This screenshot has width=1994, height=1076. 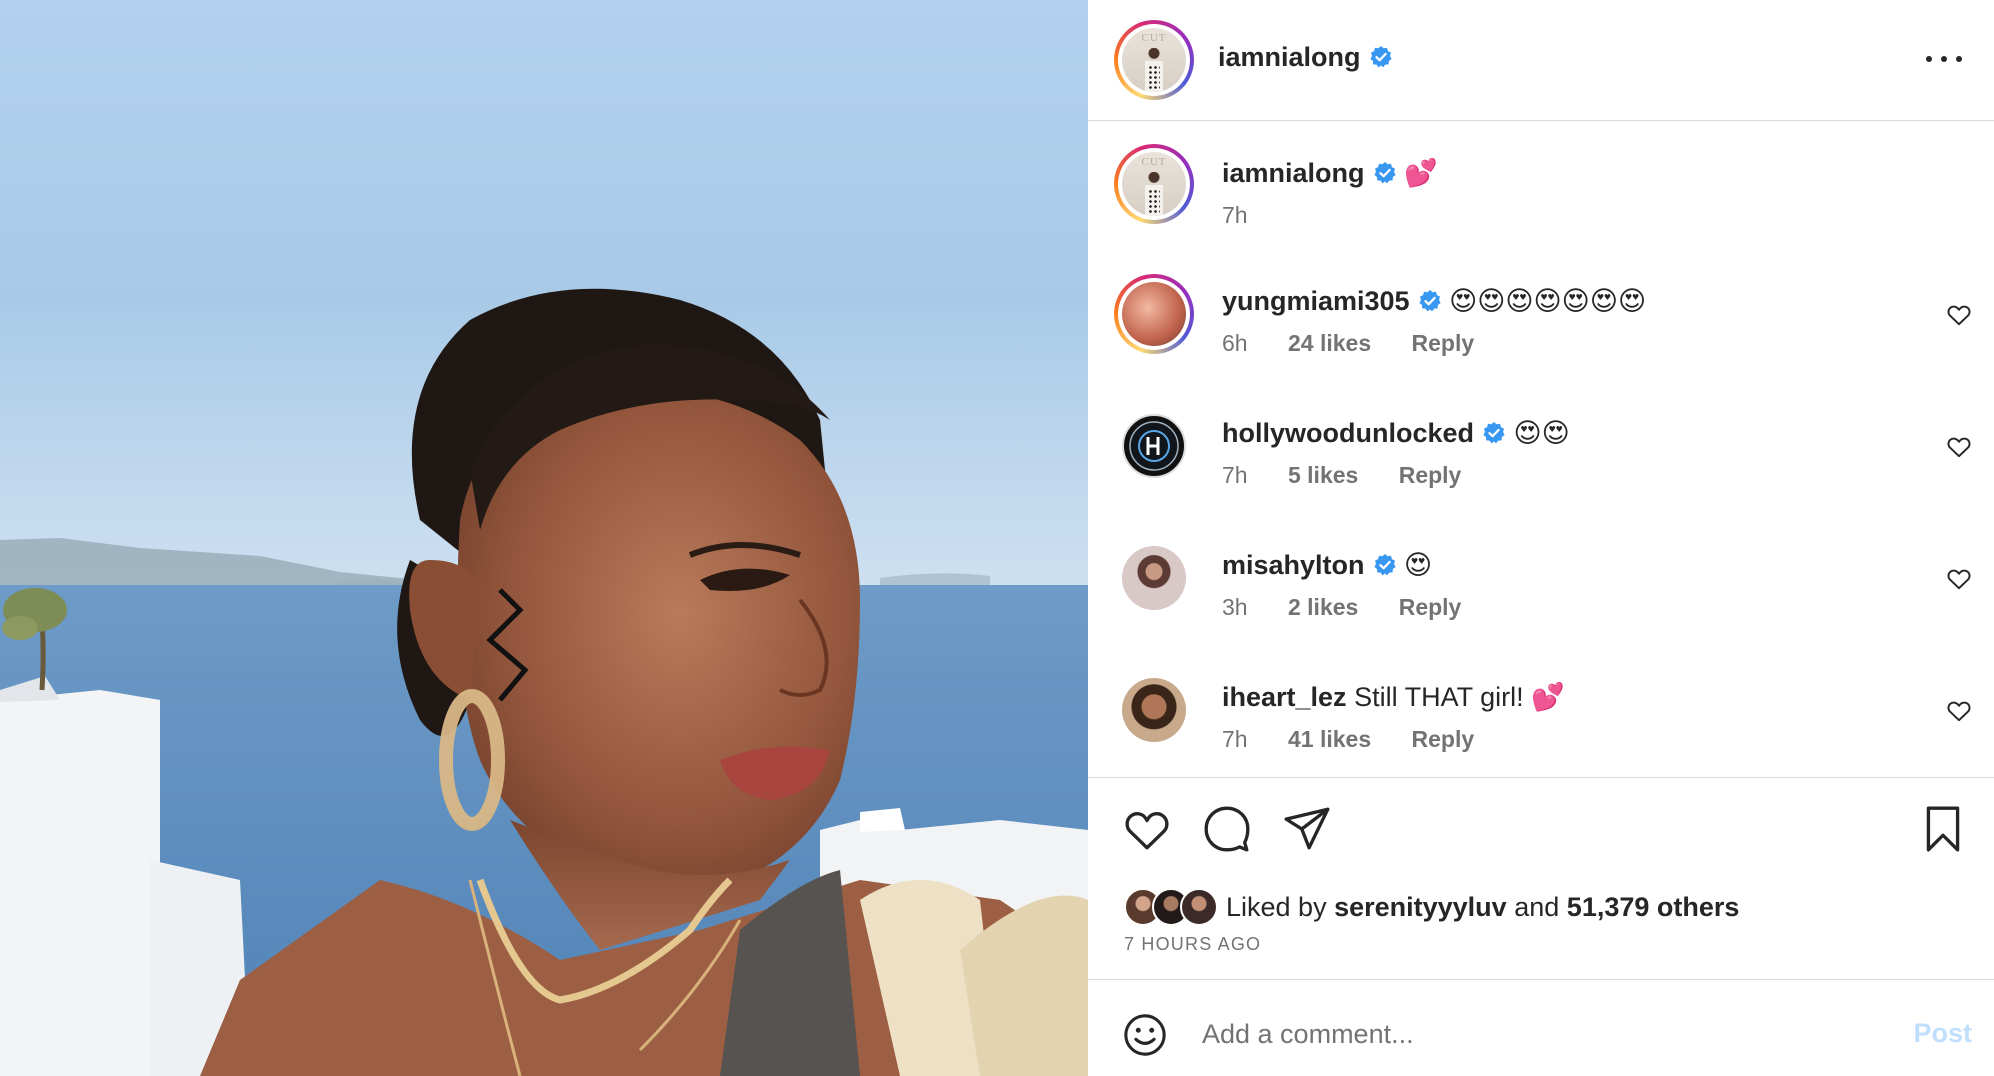 I want to click on liker-avatars, so click(x=1171, y=907).